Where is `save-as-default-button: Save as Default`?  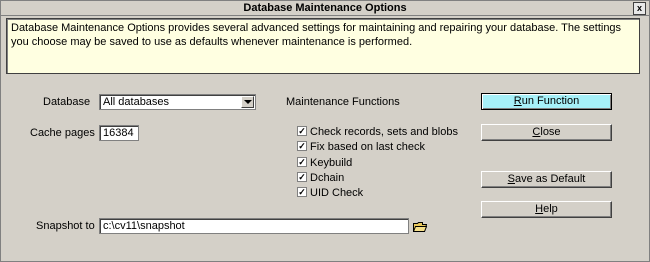
save-as-default-button: Save as Default is located at coordinates (546, 179).